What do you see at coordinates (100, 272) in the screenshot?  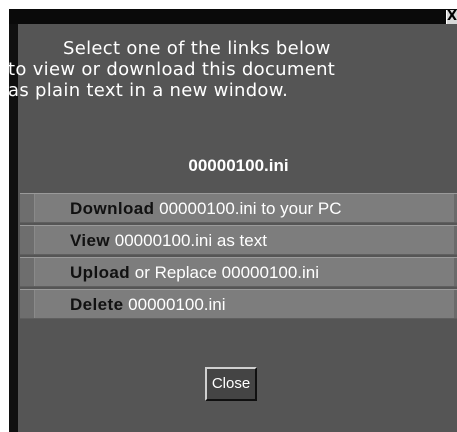 I see `upload-action-label: Upload` at bounding box center [100, 272].